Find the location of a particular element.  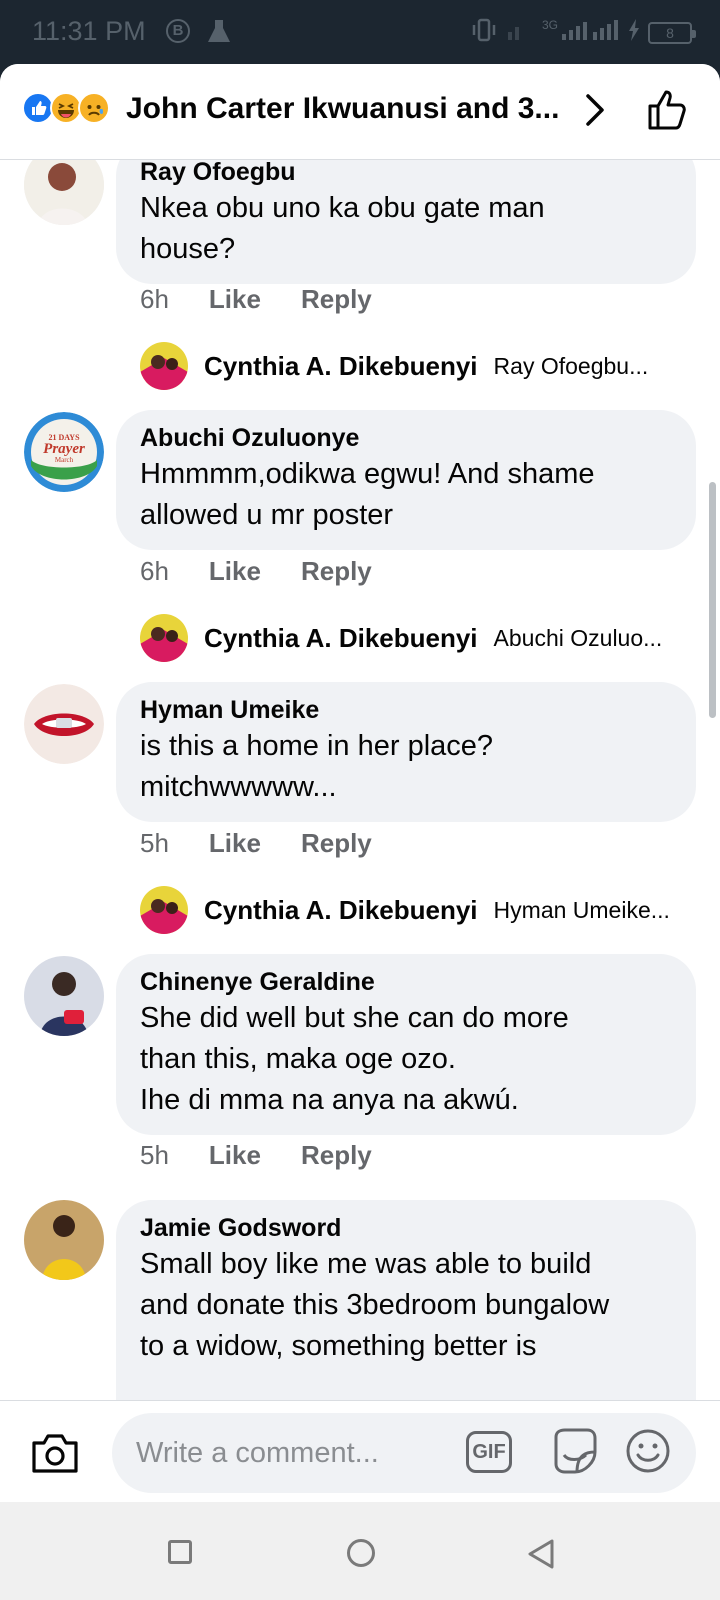

back-button is located at coordinates (541, 1556).